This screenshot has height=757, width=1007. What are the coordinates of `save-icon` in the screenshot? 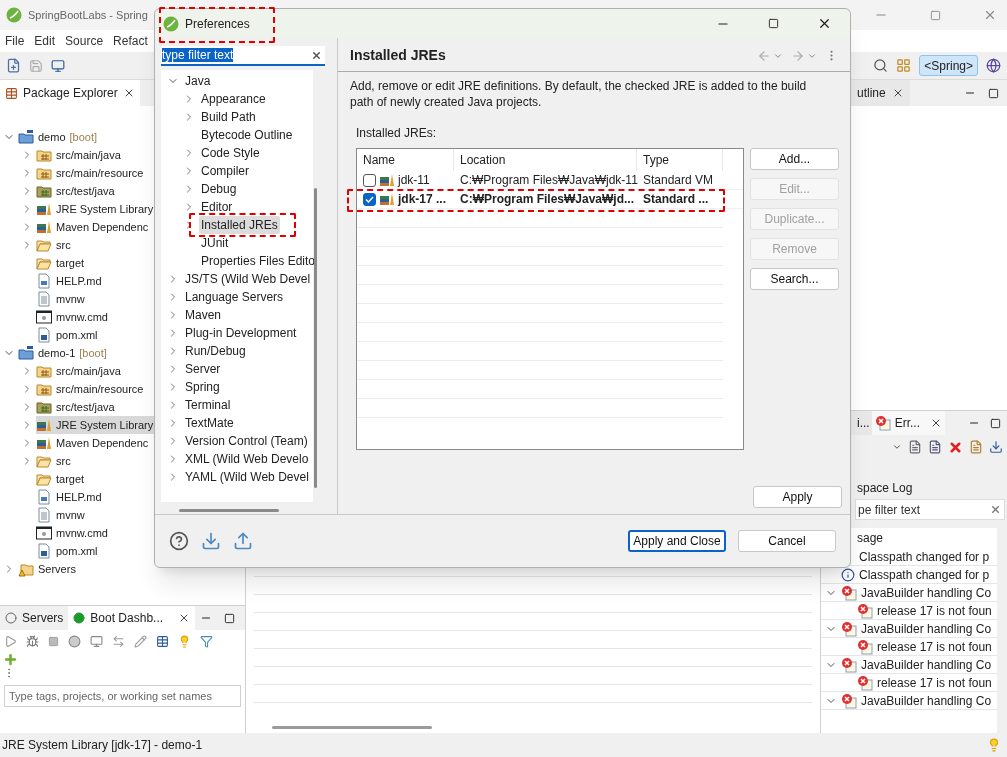 It's located at (36, 65).